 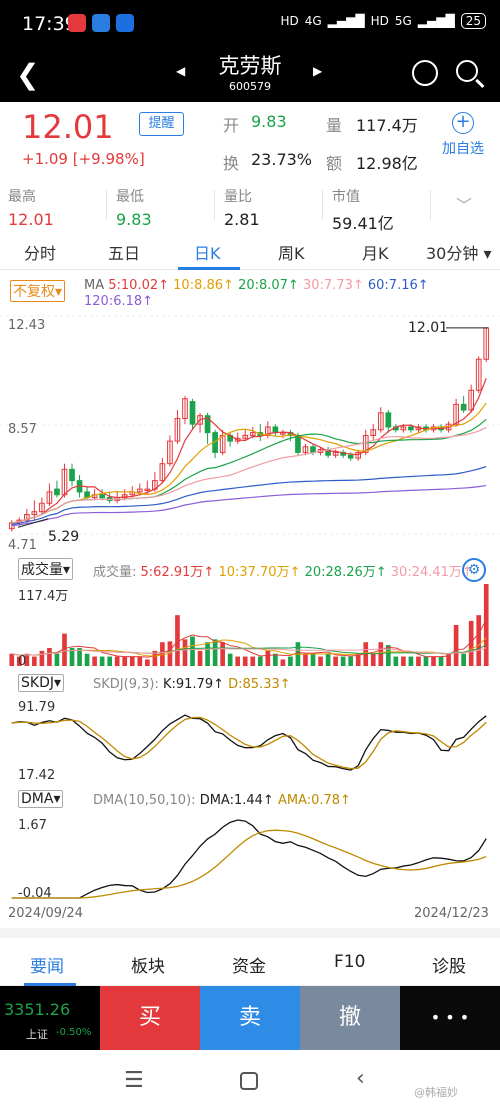 What do you see at coordinates (45, 913) in the screenshot?
I see `date-start: 2024/09/24` at bounding box center [45, 913].